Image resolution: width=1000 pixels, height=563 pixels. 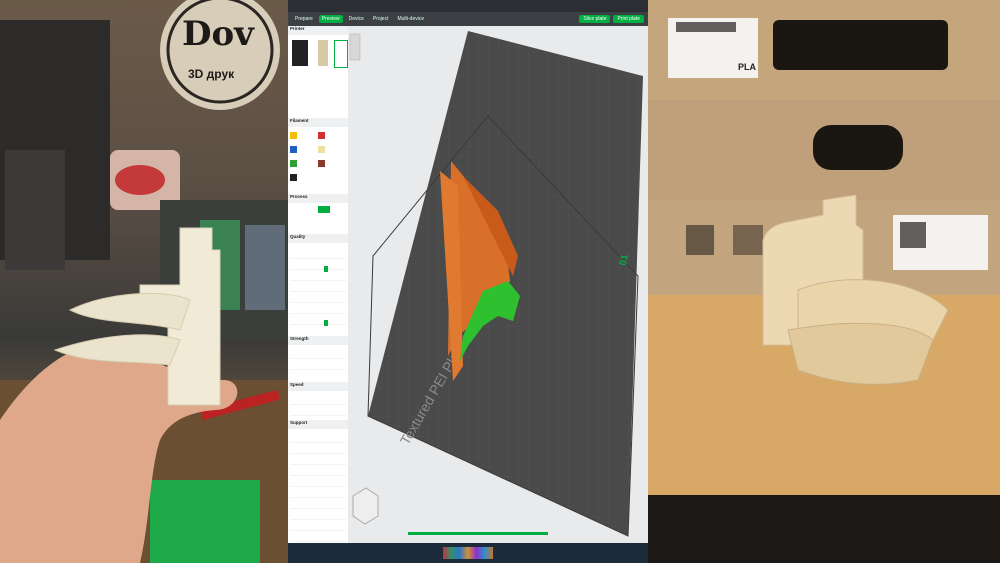 What do you see at coordinates (381, 19) in the screenshot?
I see `tab-project: Project` at bounding box center [381, 19].